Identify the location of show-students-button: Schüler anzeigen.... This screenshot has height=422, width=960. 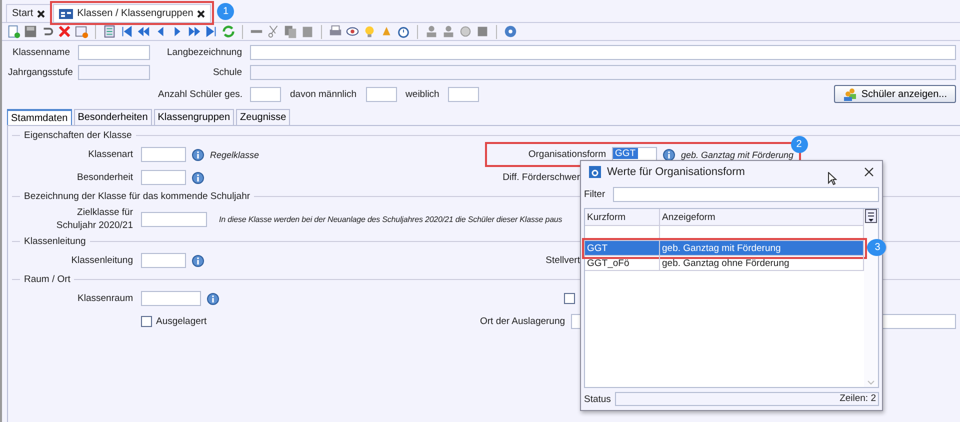
(895, 94).